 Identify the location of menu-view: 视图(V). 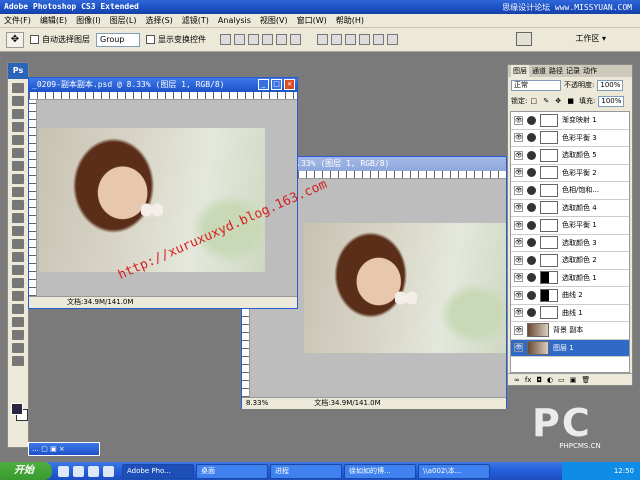
(274, 20).